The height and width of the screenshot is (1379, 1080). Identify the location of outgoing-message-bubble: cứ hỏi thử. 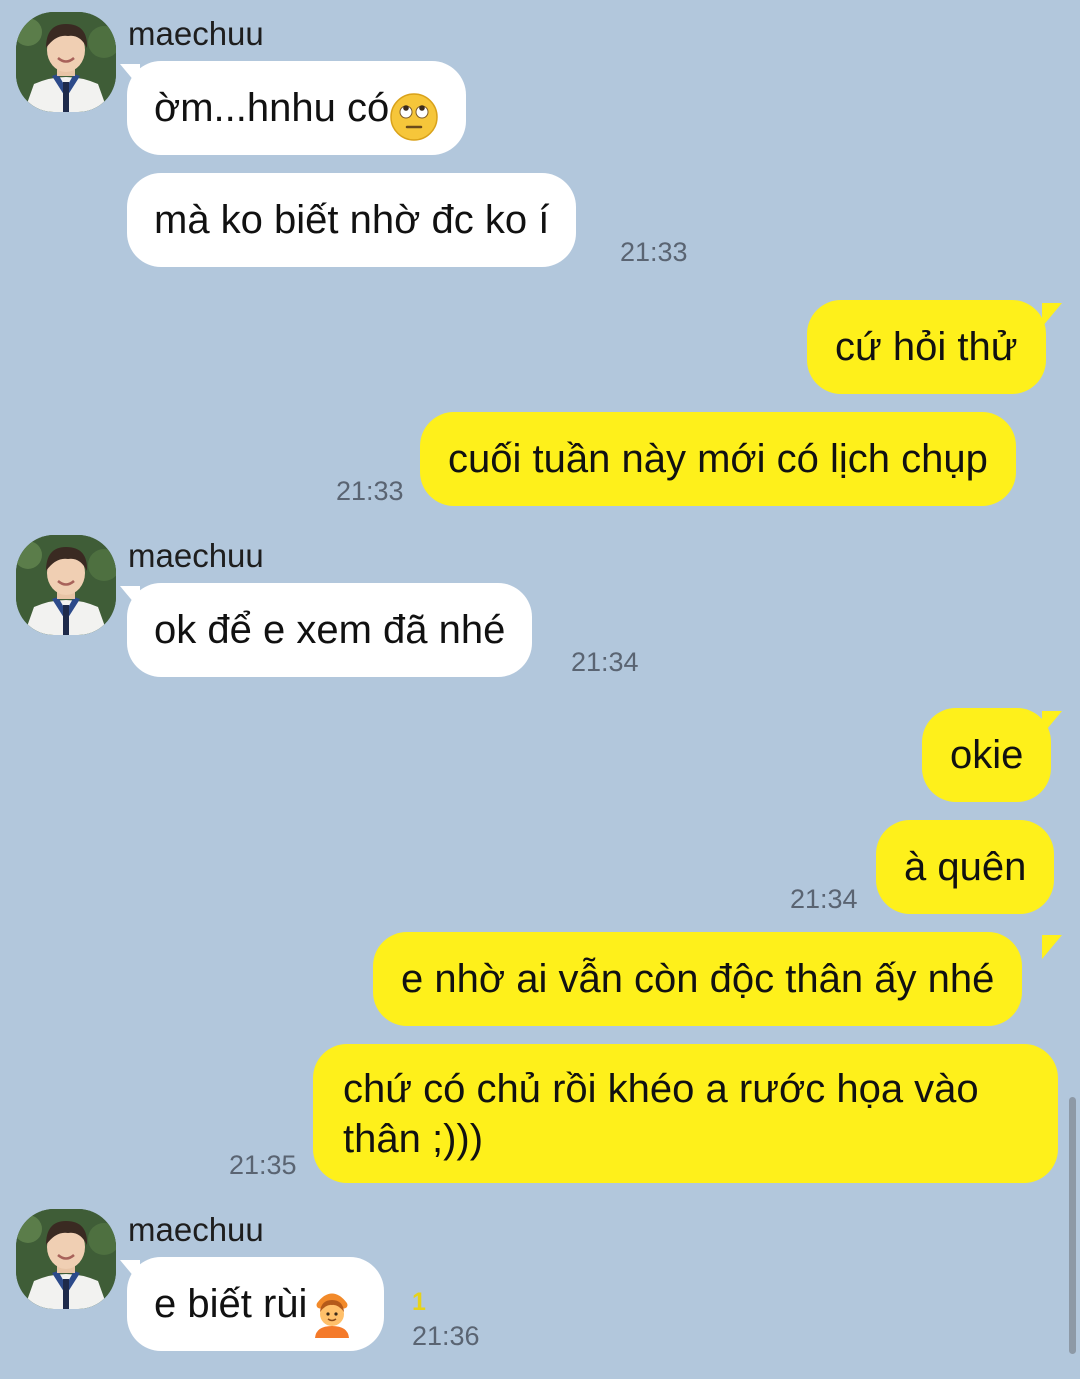
(926, 347).